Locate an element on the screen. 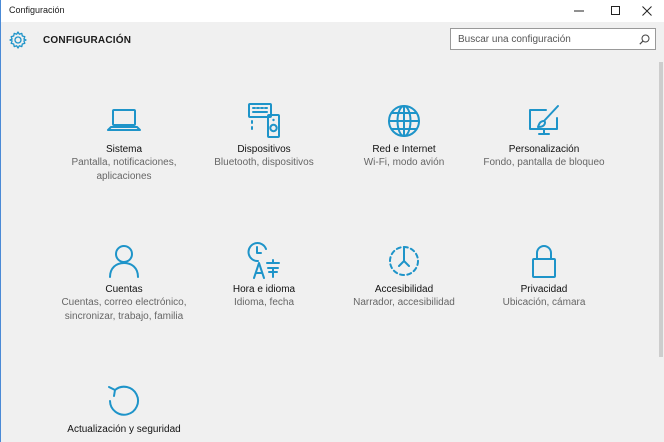 The image size is (664, 442). tile-title: Dispositivos is located at coordinates (264, 149).